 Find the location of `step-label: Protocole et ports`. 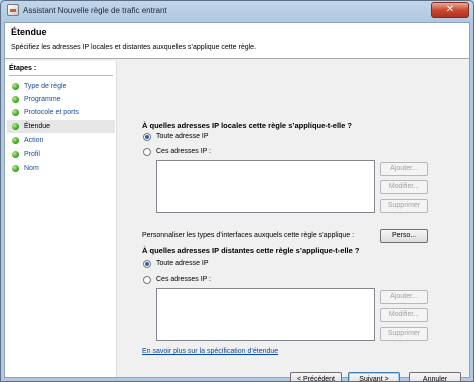

step-label: Protocole et ports is located at coordinates (51, 112).